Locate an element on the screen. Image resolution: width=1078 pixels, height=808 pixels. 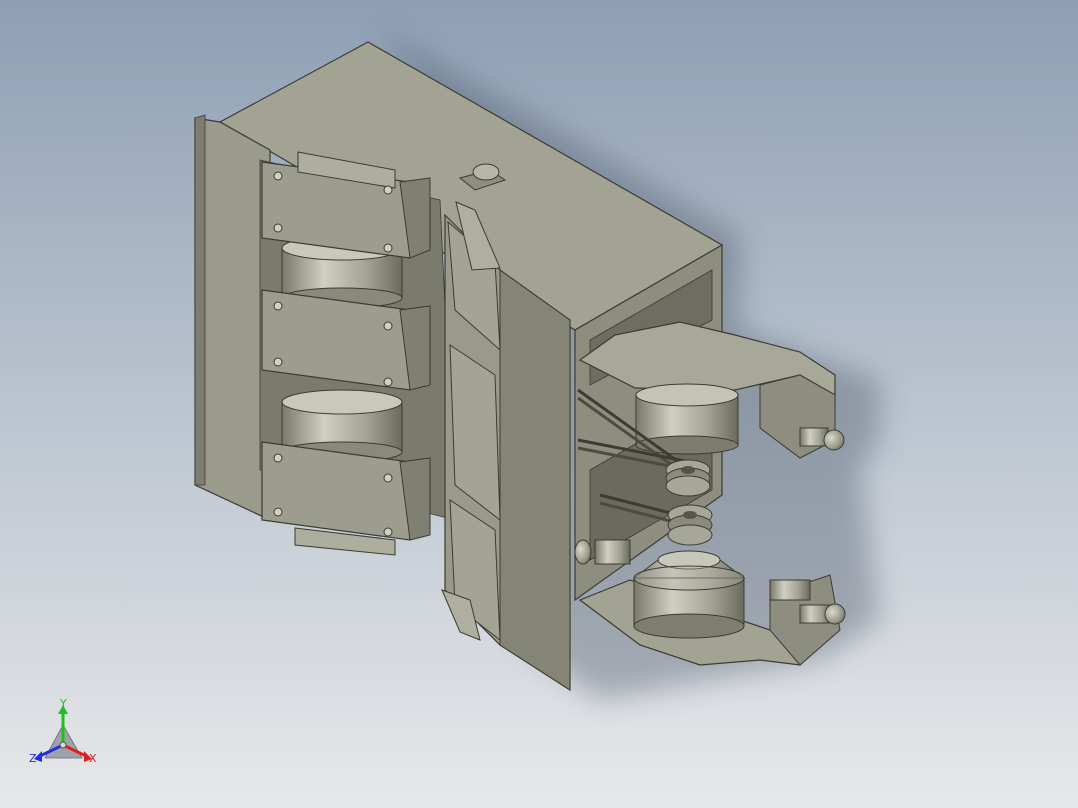
triad-origin is located at coordinates (63, 745).